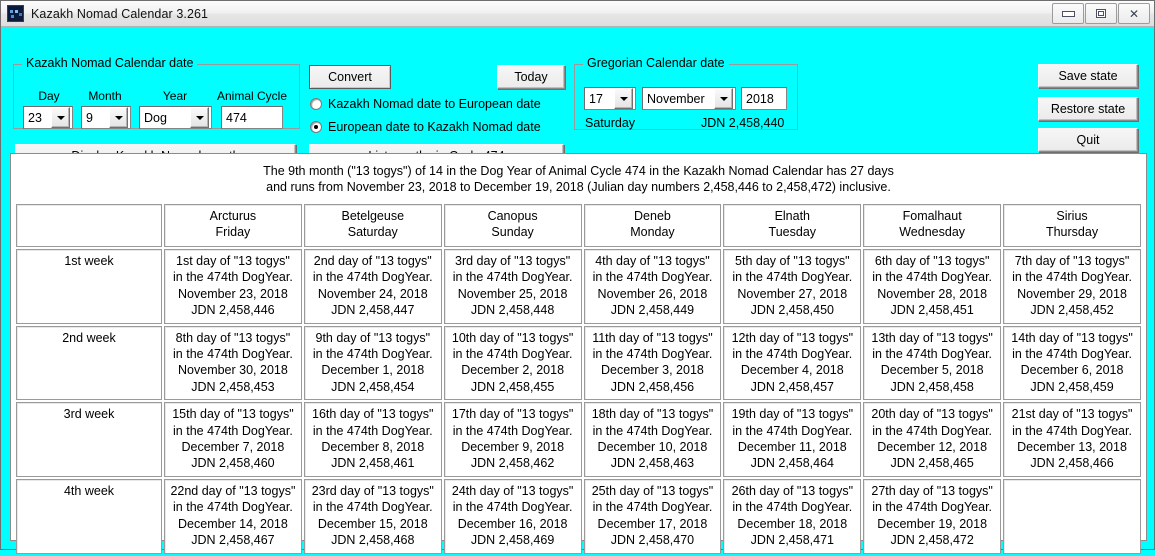 The image size is (1155, 556). I want to click on column-header-canopus: Canopus Sunday, so click(512, 225).